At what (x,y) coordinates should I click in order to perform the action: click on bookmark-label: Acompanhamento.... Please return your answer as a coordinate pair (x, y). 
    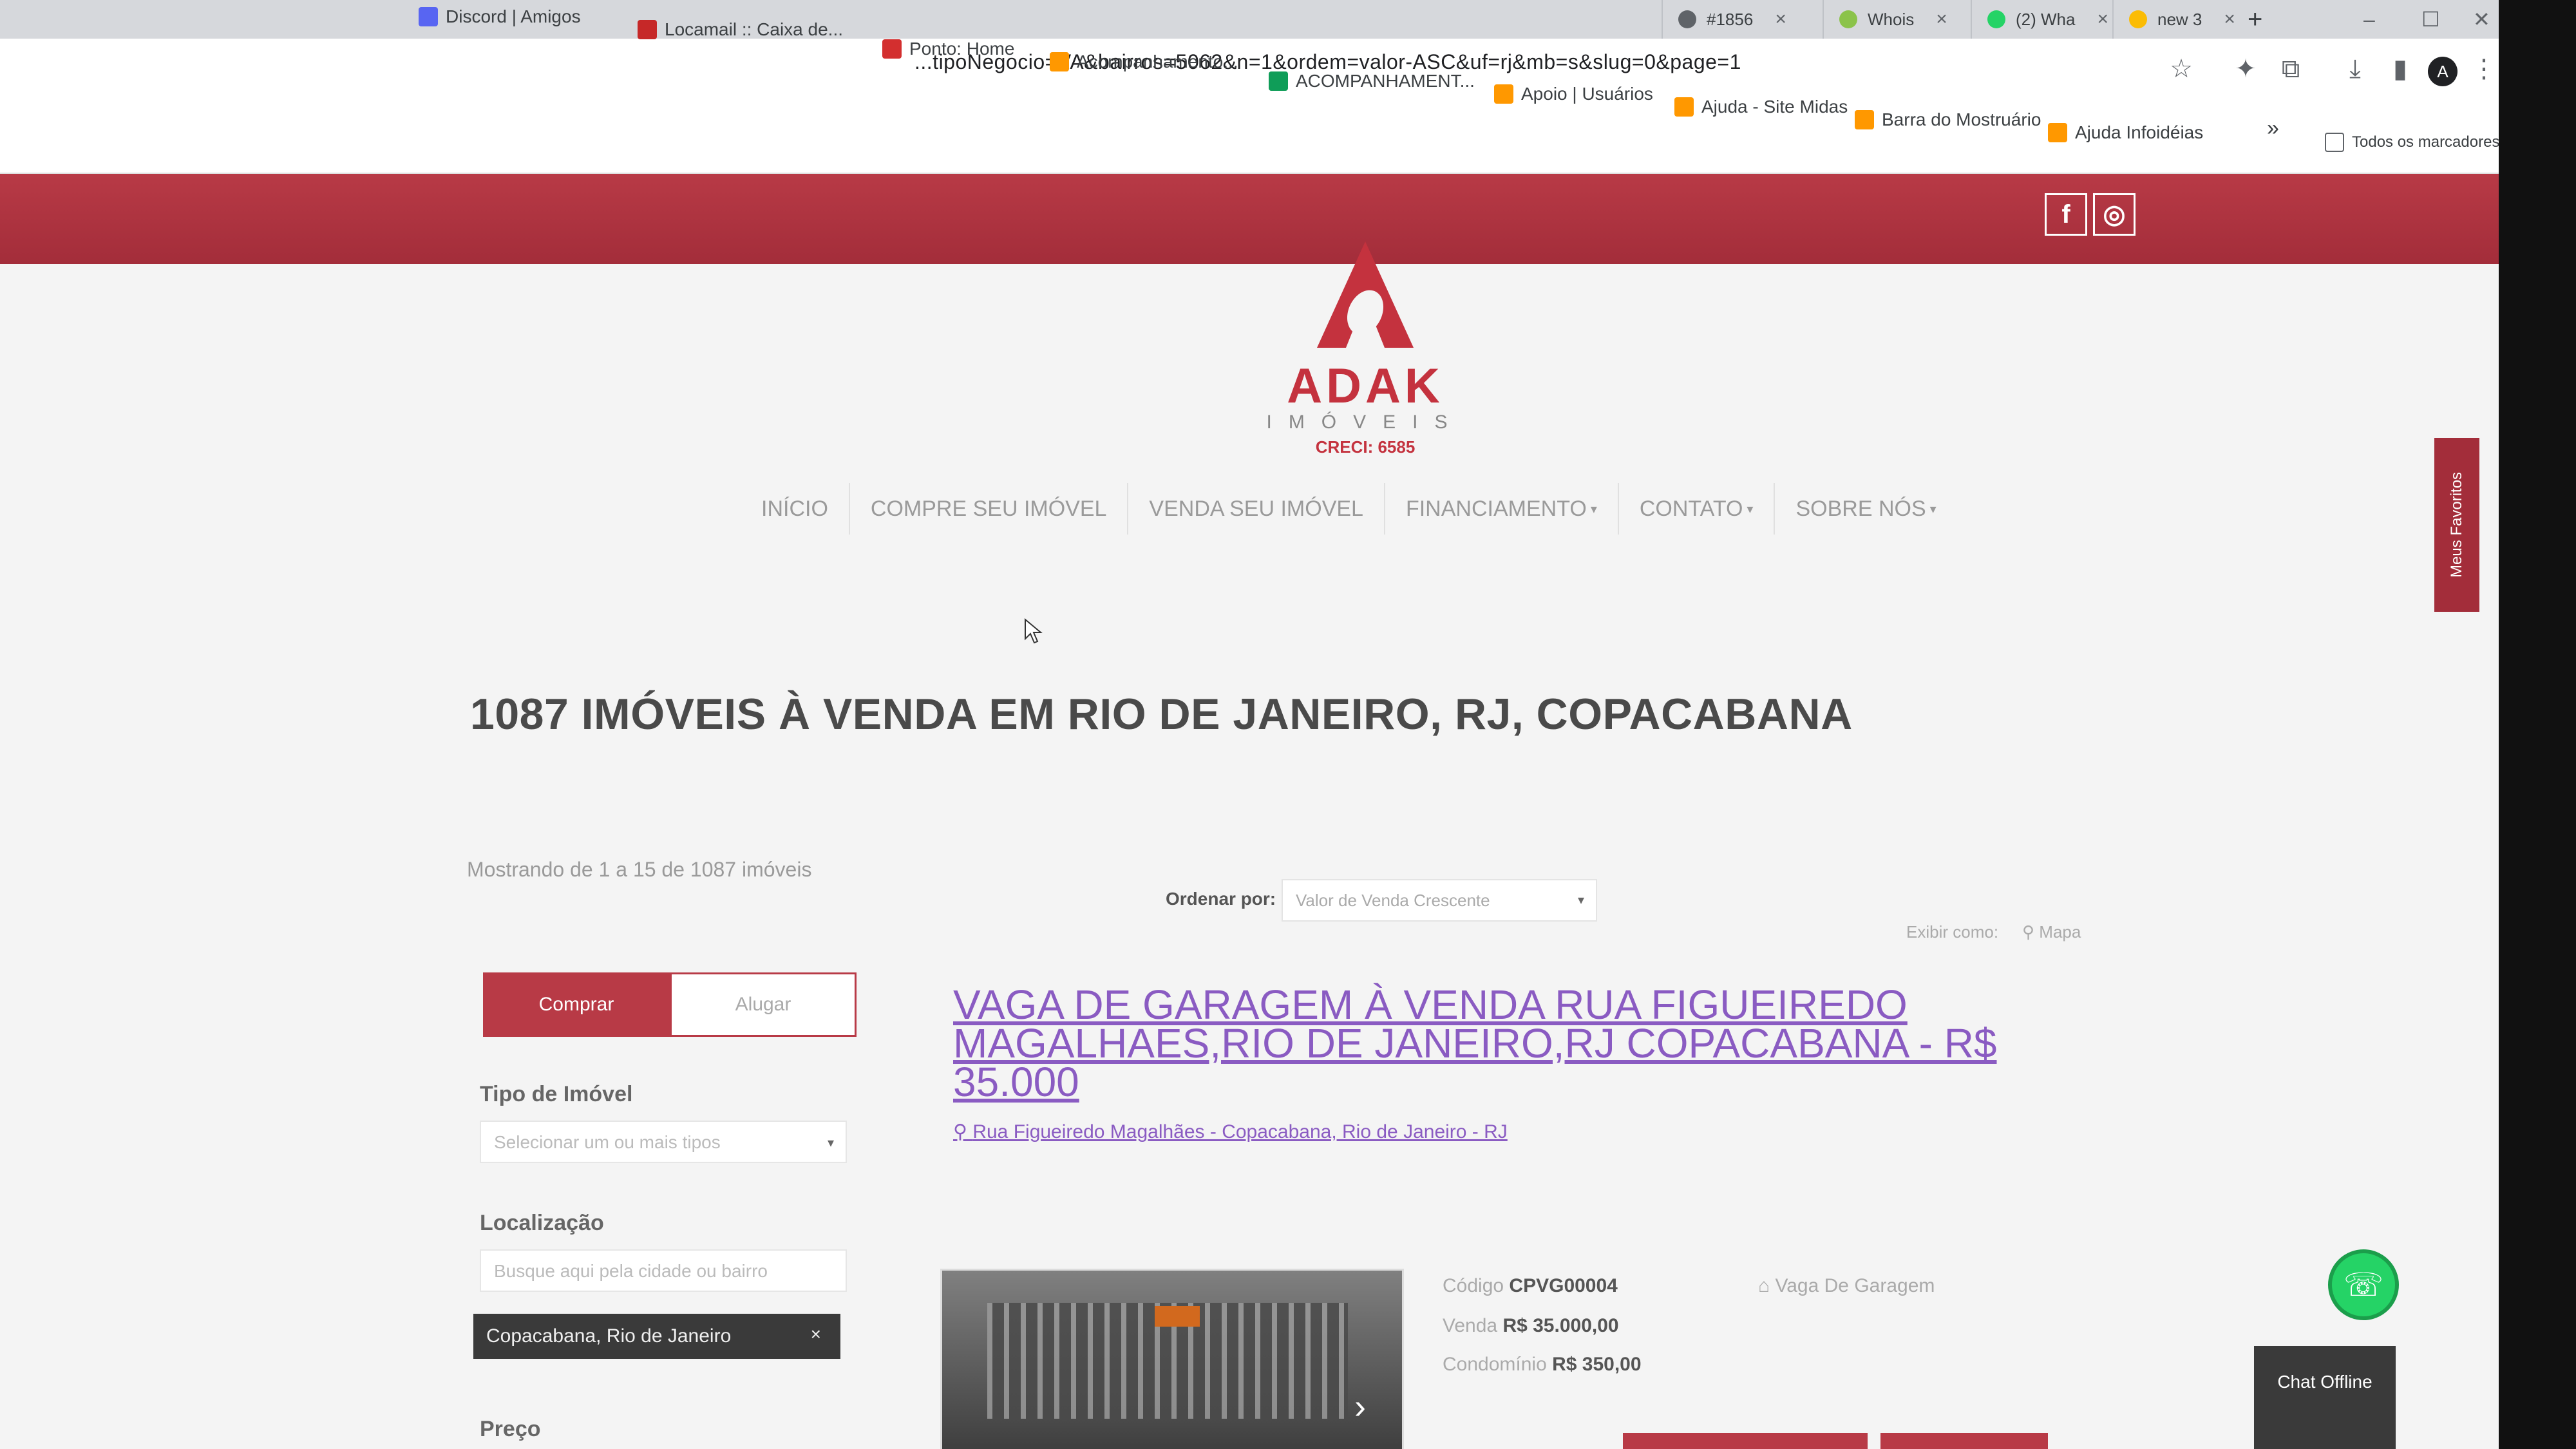
    Looking at the image, I should click on (1157, 62).